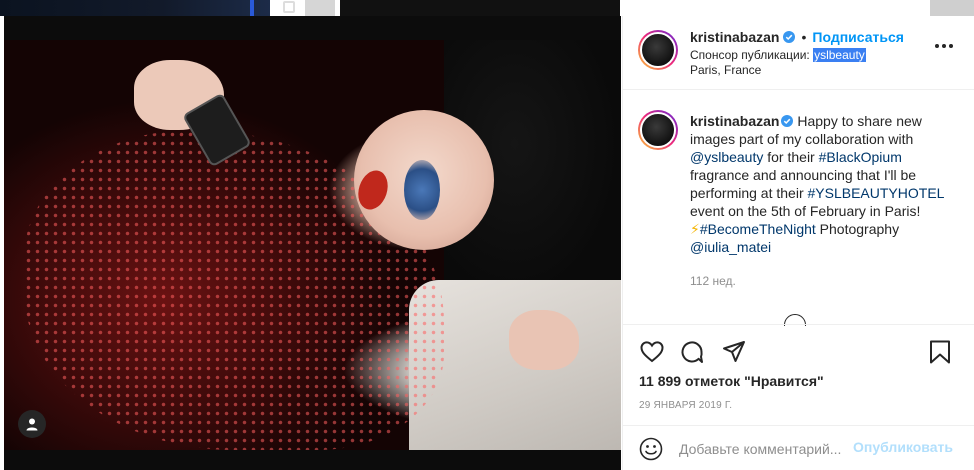 The width and height of the screenshot is (974, 470). I want to click on photo-hand, so click(544, 340).